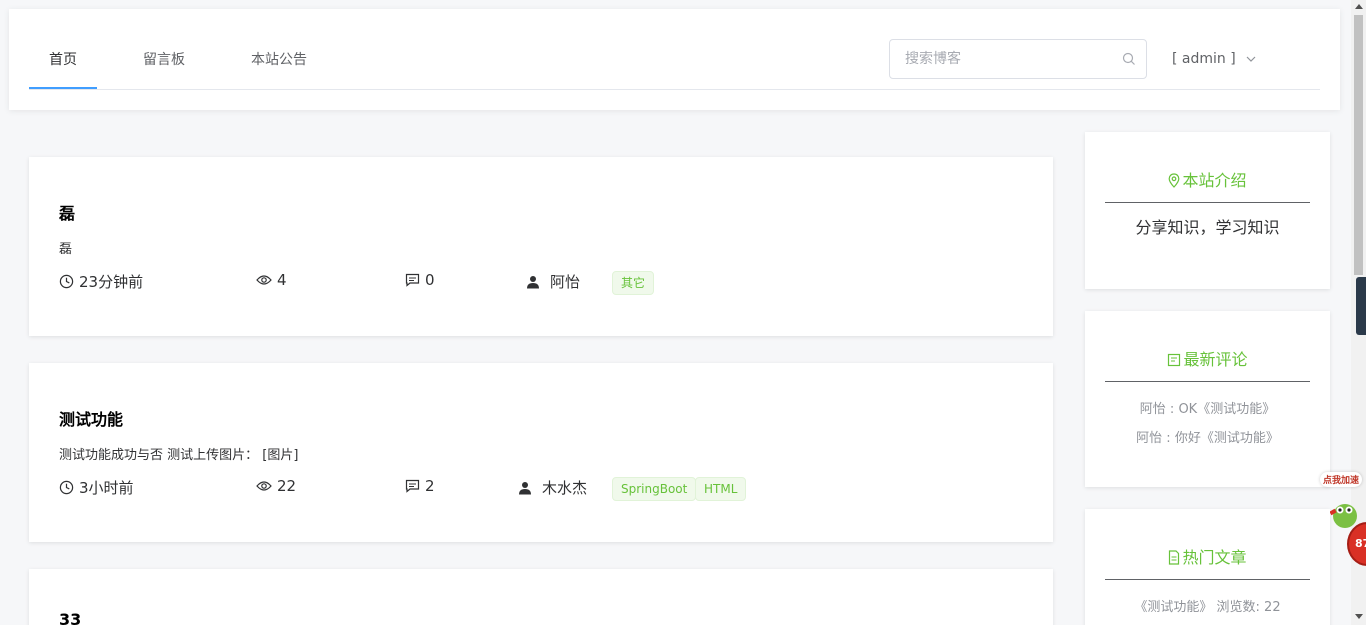 The width and height of the screenshot is (1366, 625). Describe the element at coordinates (1251, 59) in the screenshot. I see `chevron-down-icon` at that location.